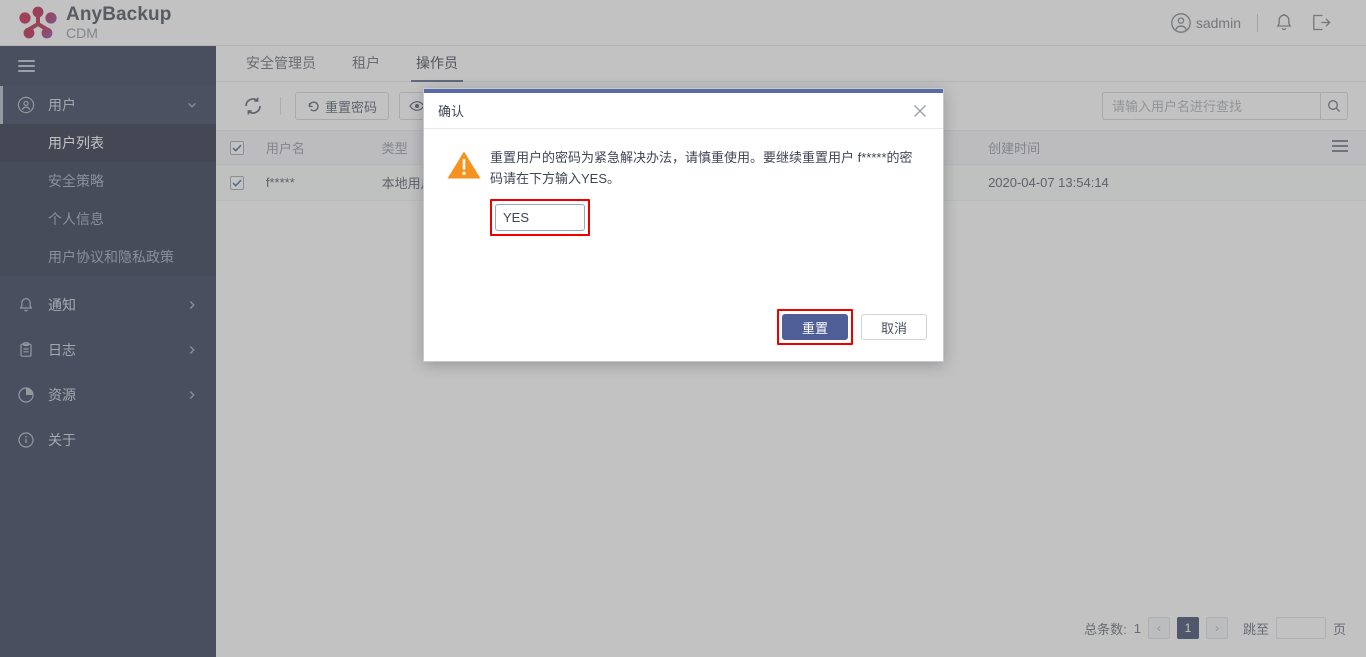  Describe the element at coordinates (466, 191) in the screenshot. I see `warning-triangle-icon` at that location.